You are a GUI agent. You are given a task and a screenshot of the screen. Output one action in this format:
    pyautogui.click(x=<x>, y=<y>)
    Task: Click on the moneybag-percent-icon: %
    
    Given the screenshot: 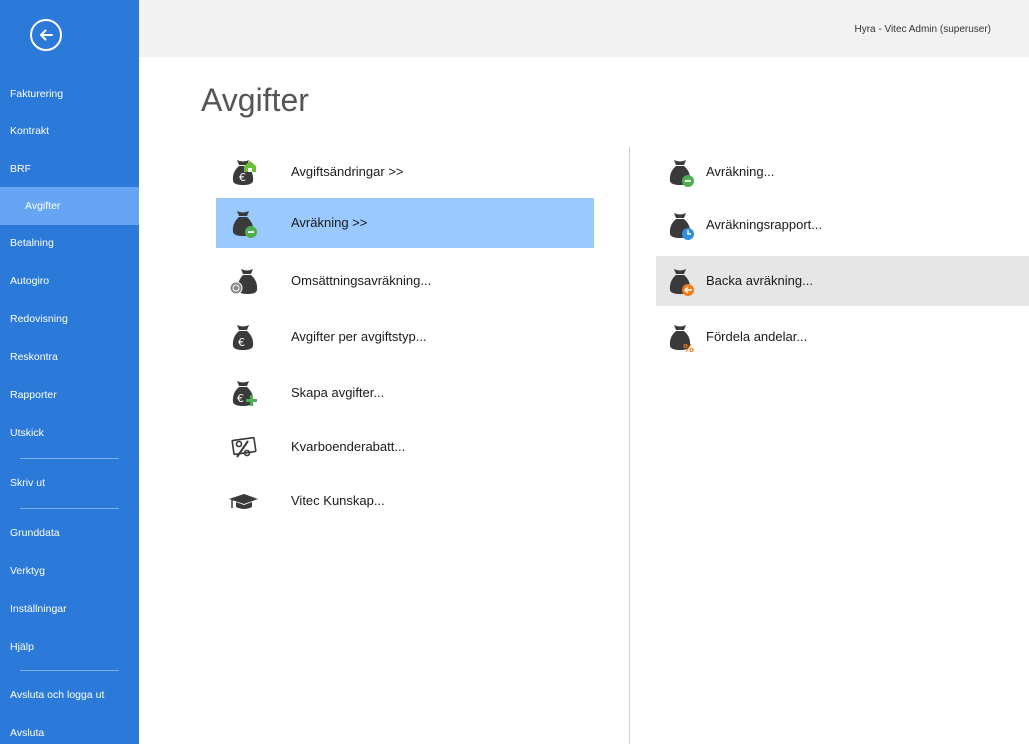 What is the action you would take?
    pyautogui.click(x=681, y=339)
    